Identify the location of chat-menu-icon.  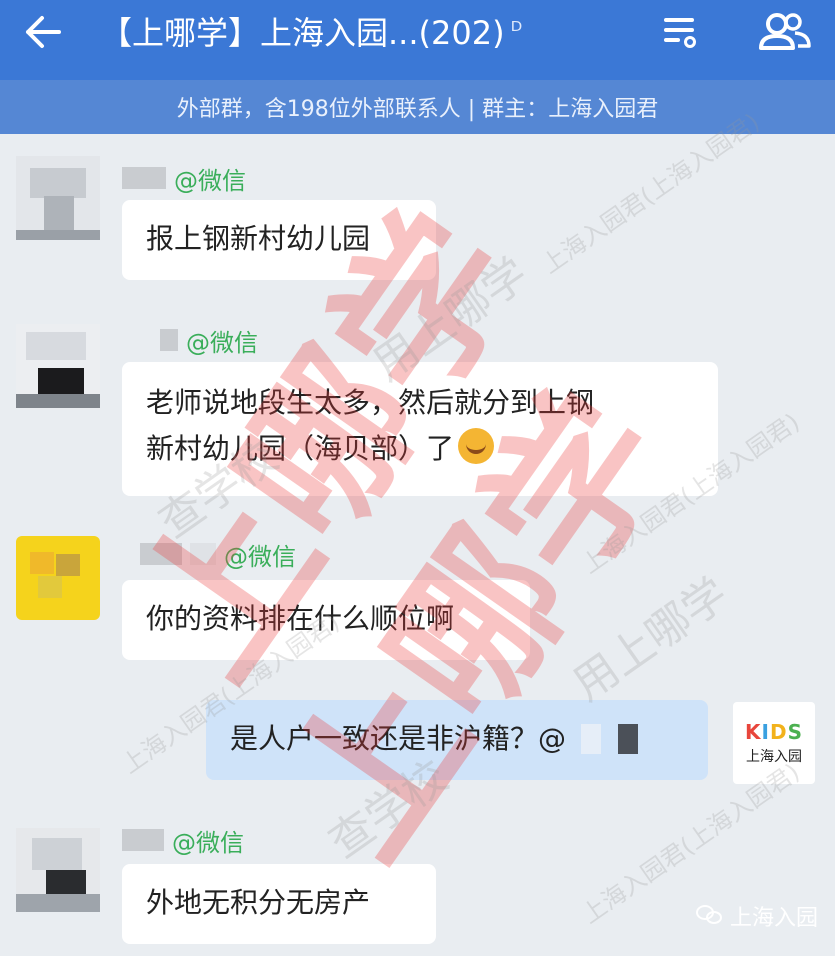
(680, 32).